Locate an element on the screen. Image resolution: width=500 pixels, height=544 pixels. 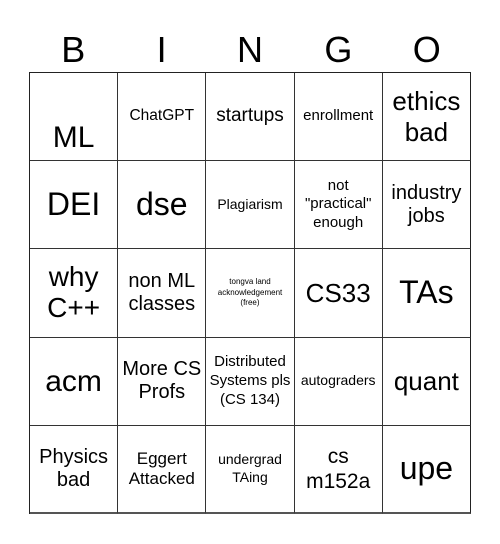
bingo-cell: TAs is located at coordinates (426, 293).